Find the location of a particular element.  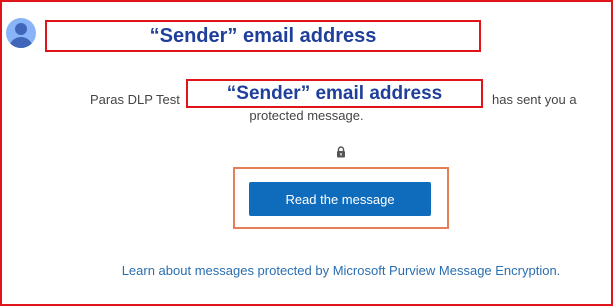

sender-name-text: Paras DLP Test is located at coordinates (135, 99).